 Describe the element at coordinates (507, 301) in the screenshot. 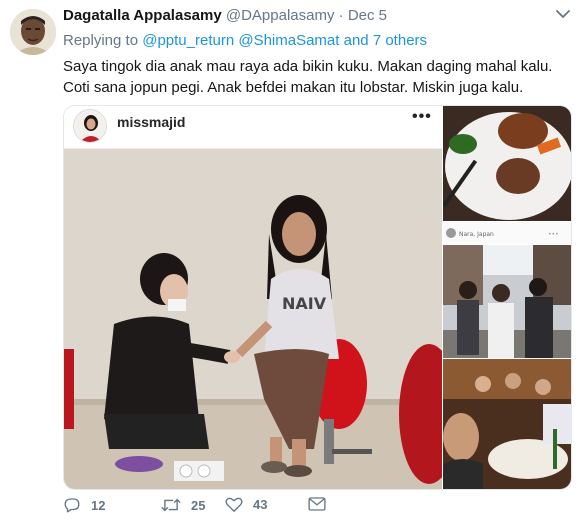

I see `street-group-photo` at that location.